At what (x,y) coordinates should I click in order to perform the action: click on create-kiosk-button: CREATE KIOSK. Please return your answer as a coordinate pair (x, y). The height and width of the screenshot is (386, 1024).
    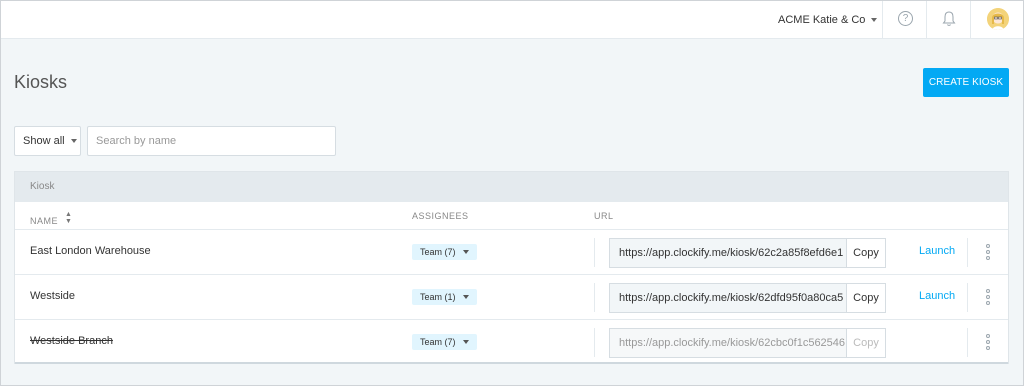
    Looking at the image, I should click on (966, 82).